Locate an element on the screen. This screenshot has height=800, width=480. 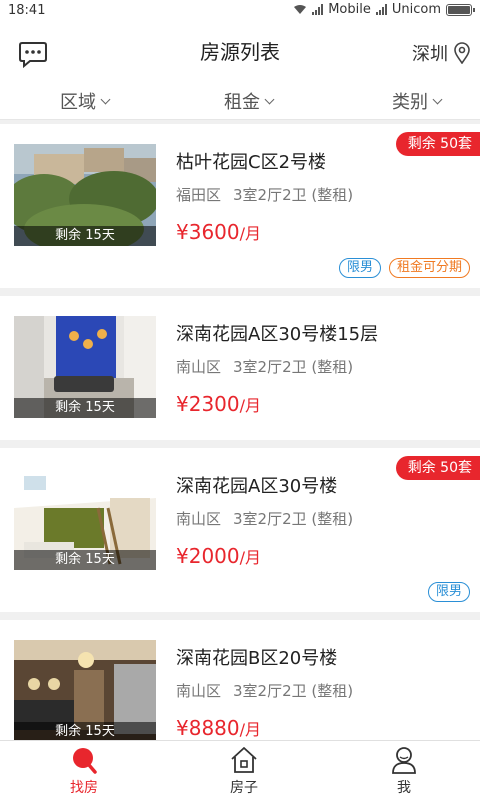
listing-title: 深南花园A区30号楼15层 is located at coordinates (277, 334).